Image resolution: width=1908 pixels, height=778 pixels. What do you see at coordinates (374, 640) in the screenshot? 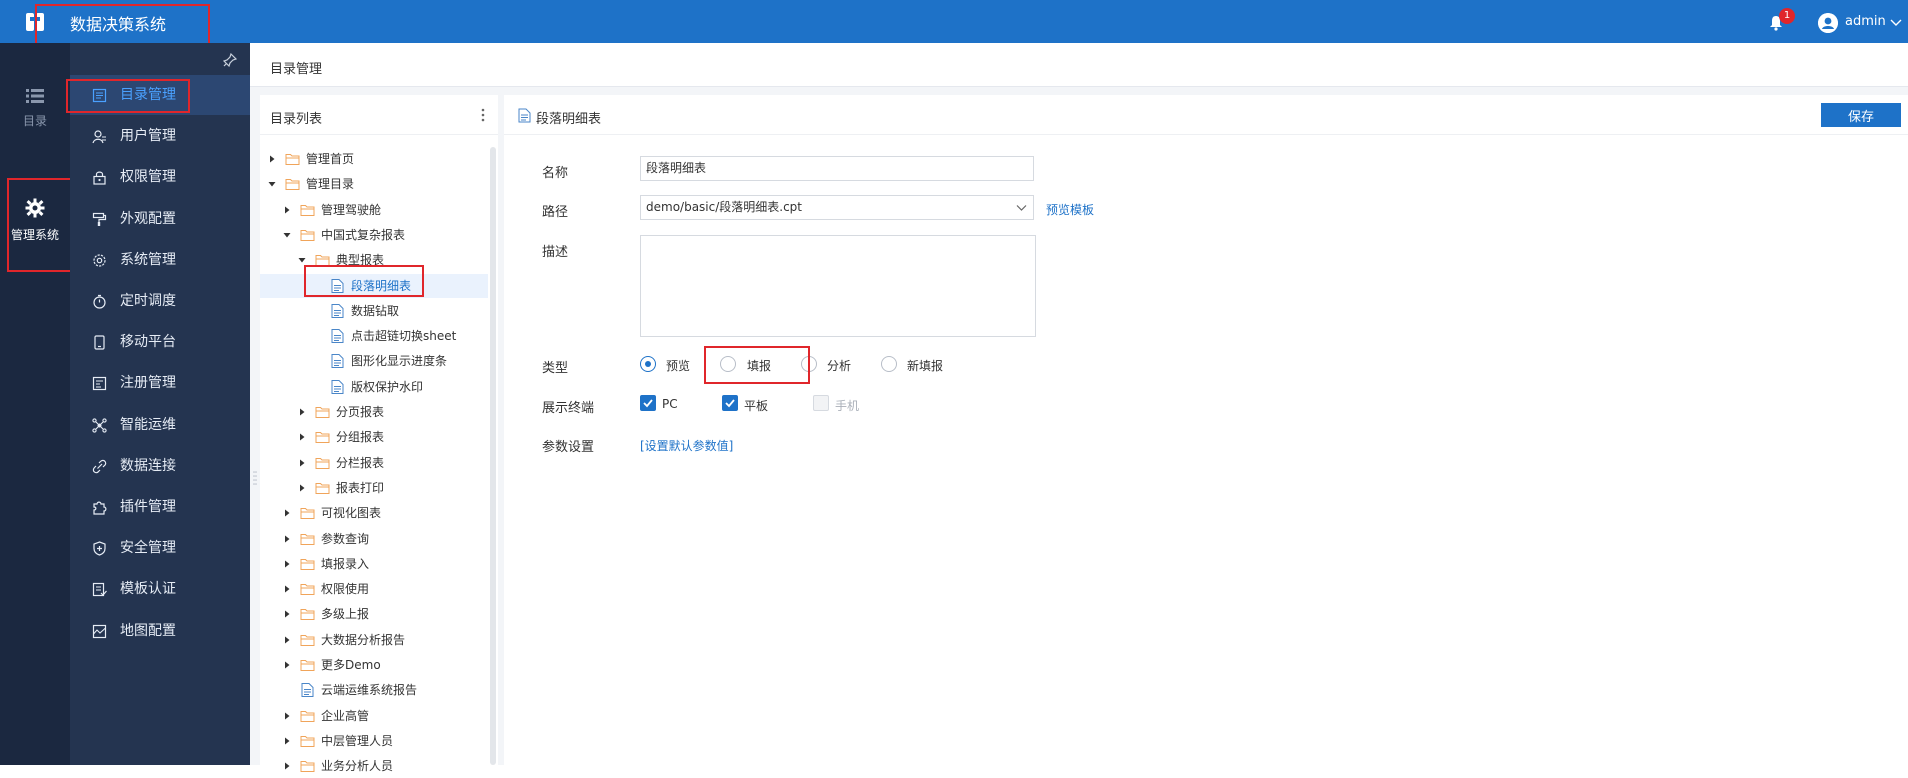
I see `tree-folder-item: 大数据分析报告` at bounding box center [374, 640].